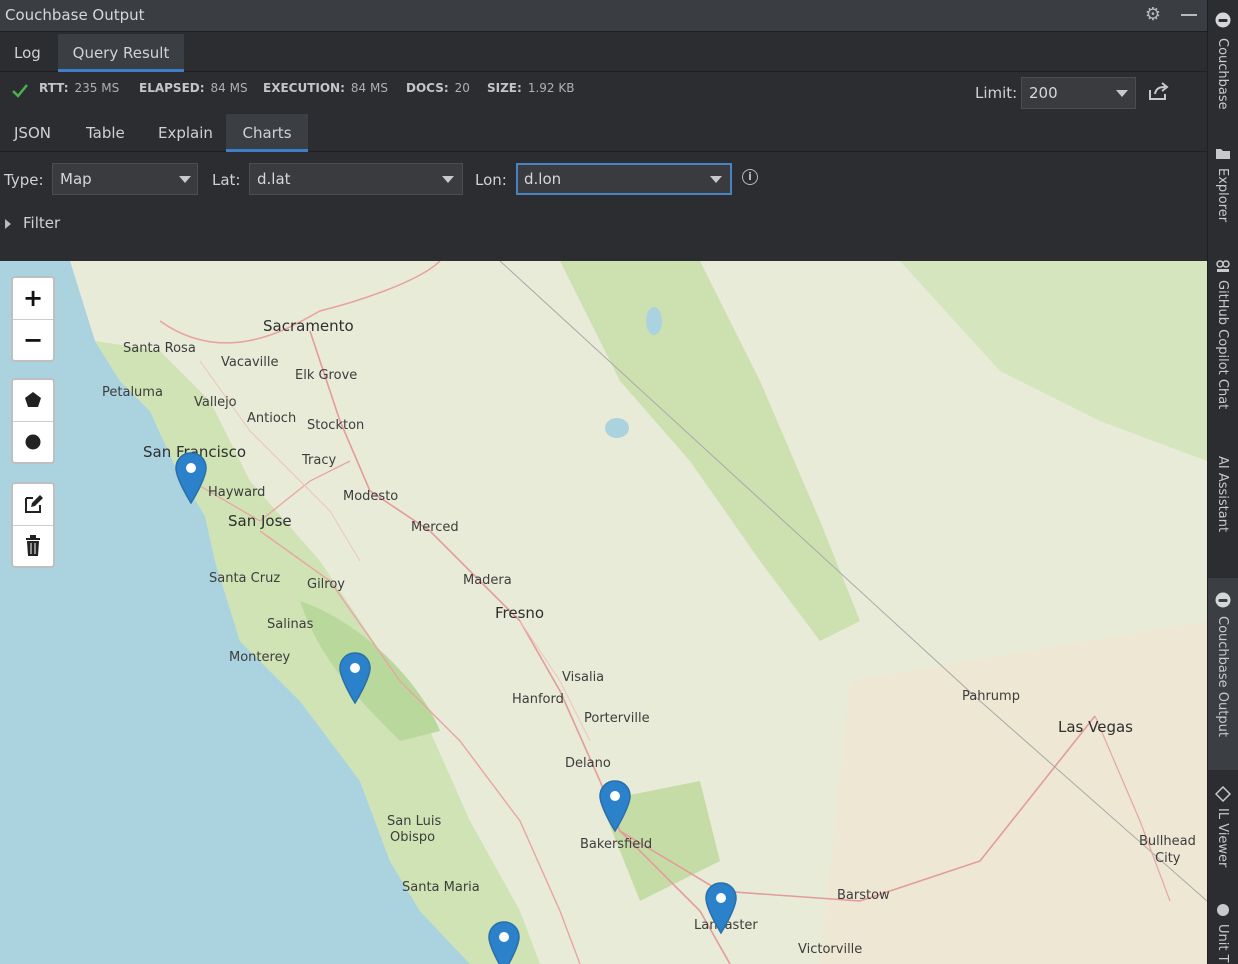  What do you see at coordinates (33, 401) in the screenshot?
I see `draw-polygon-icon` at bounding box center [33, 401].